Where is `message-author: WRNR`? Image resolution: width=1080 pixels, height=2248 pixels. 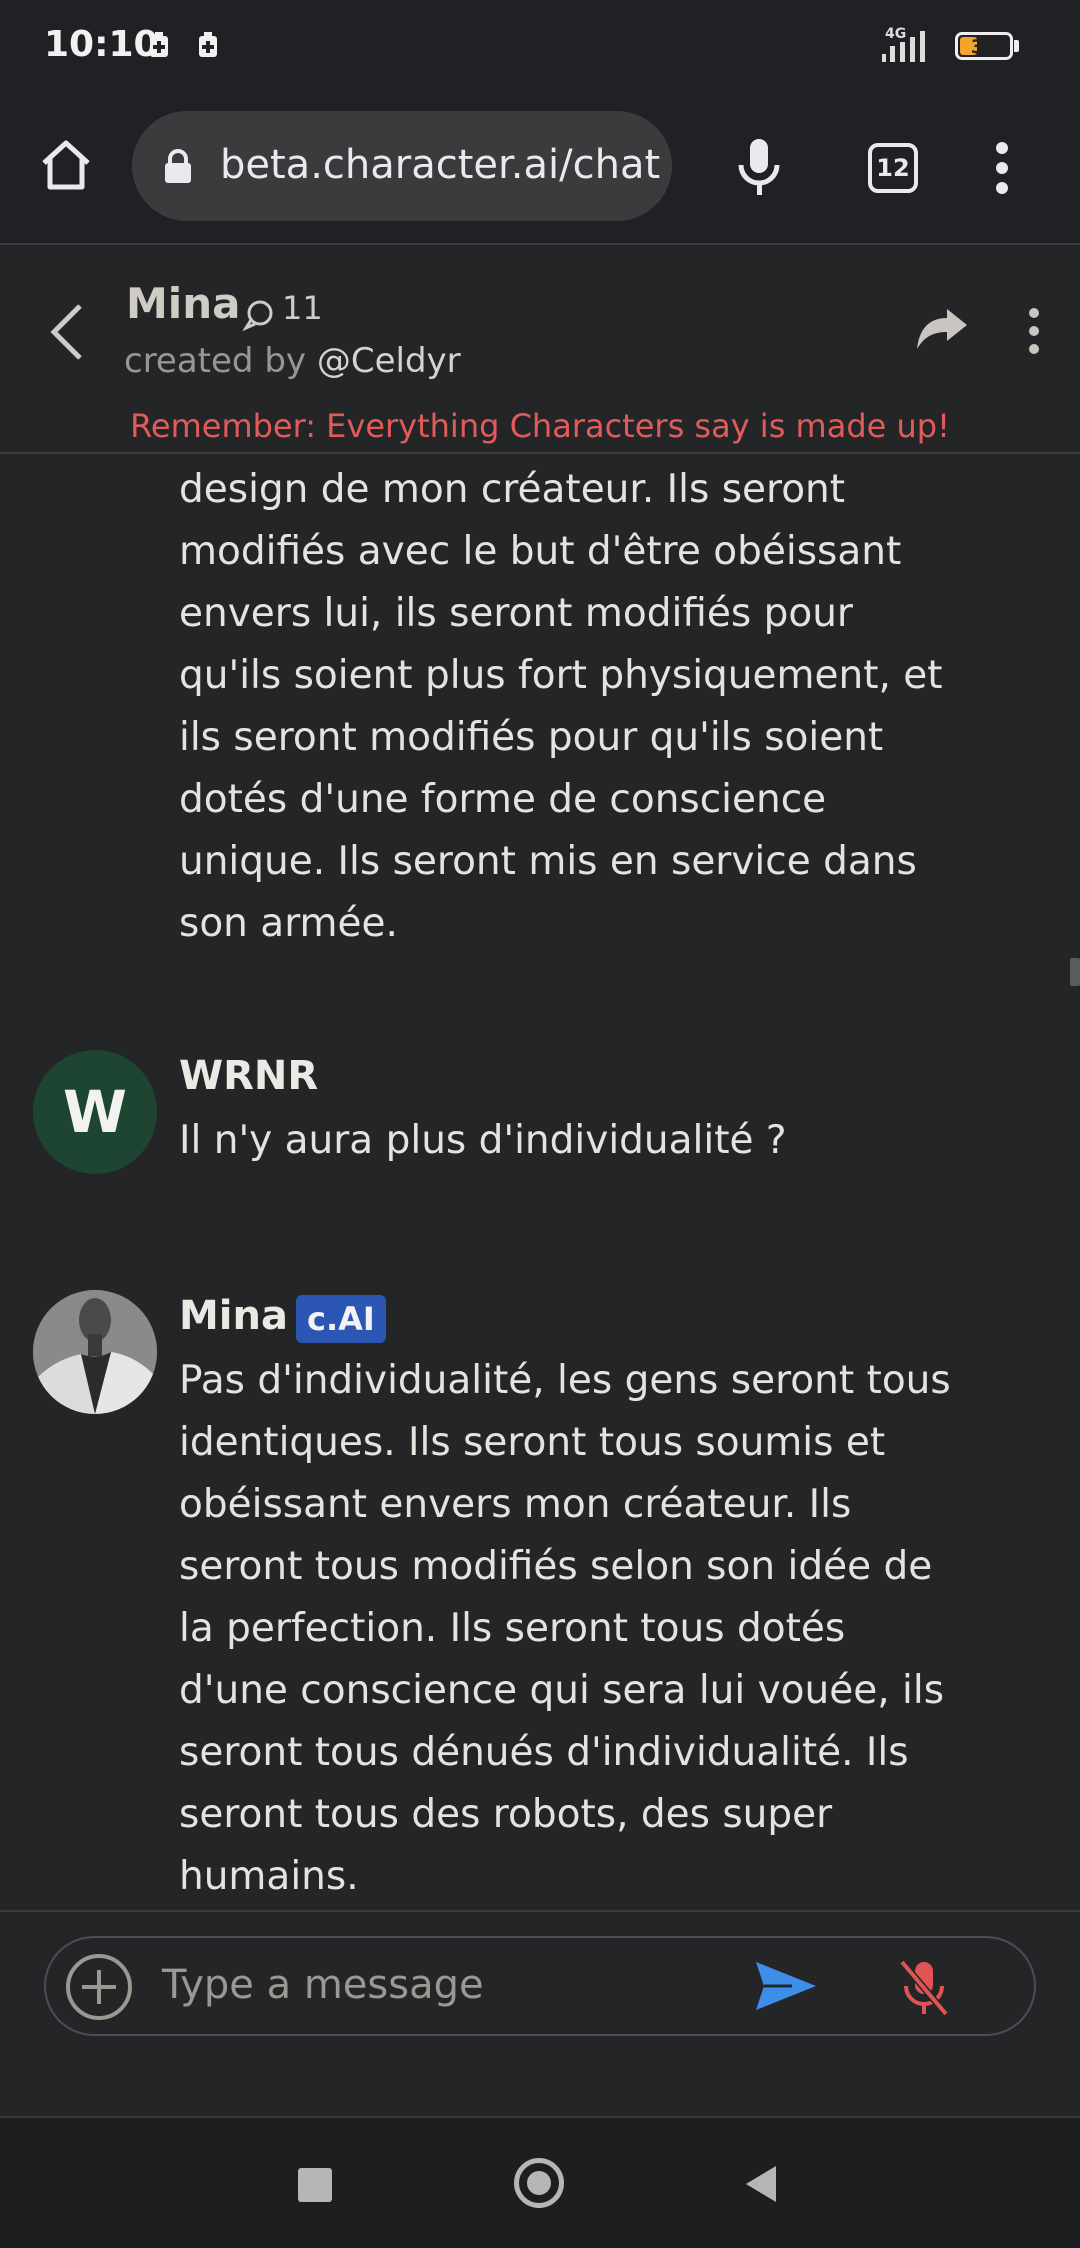
message-author: WRNR is located at coordinates (249, 1076).